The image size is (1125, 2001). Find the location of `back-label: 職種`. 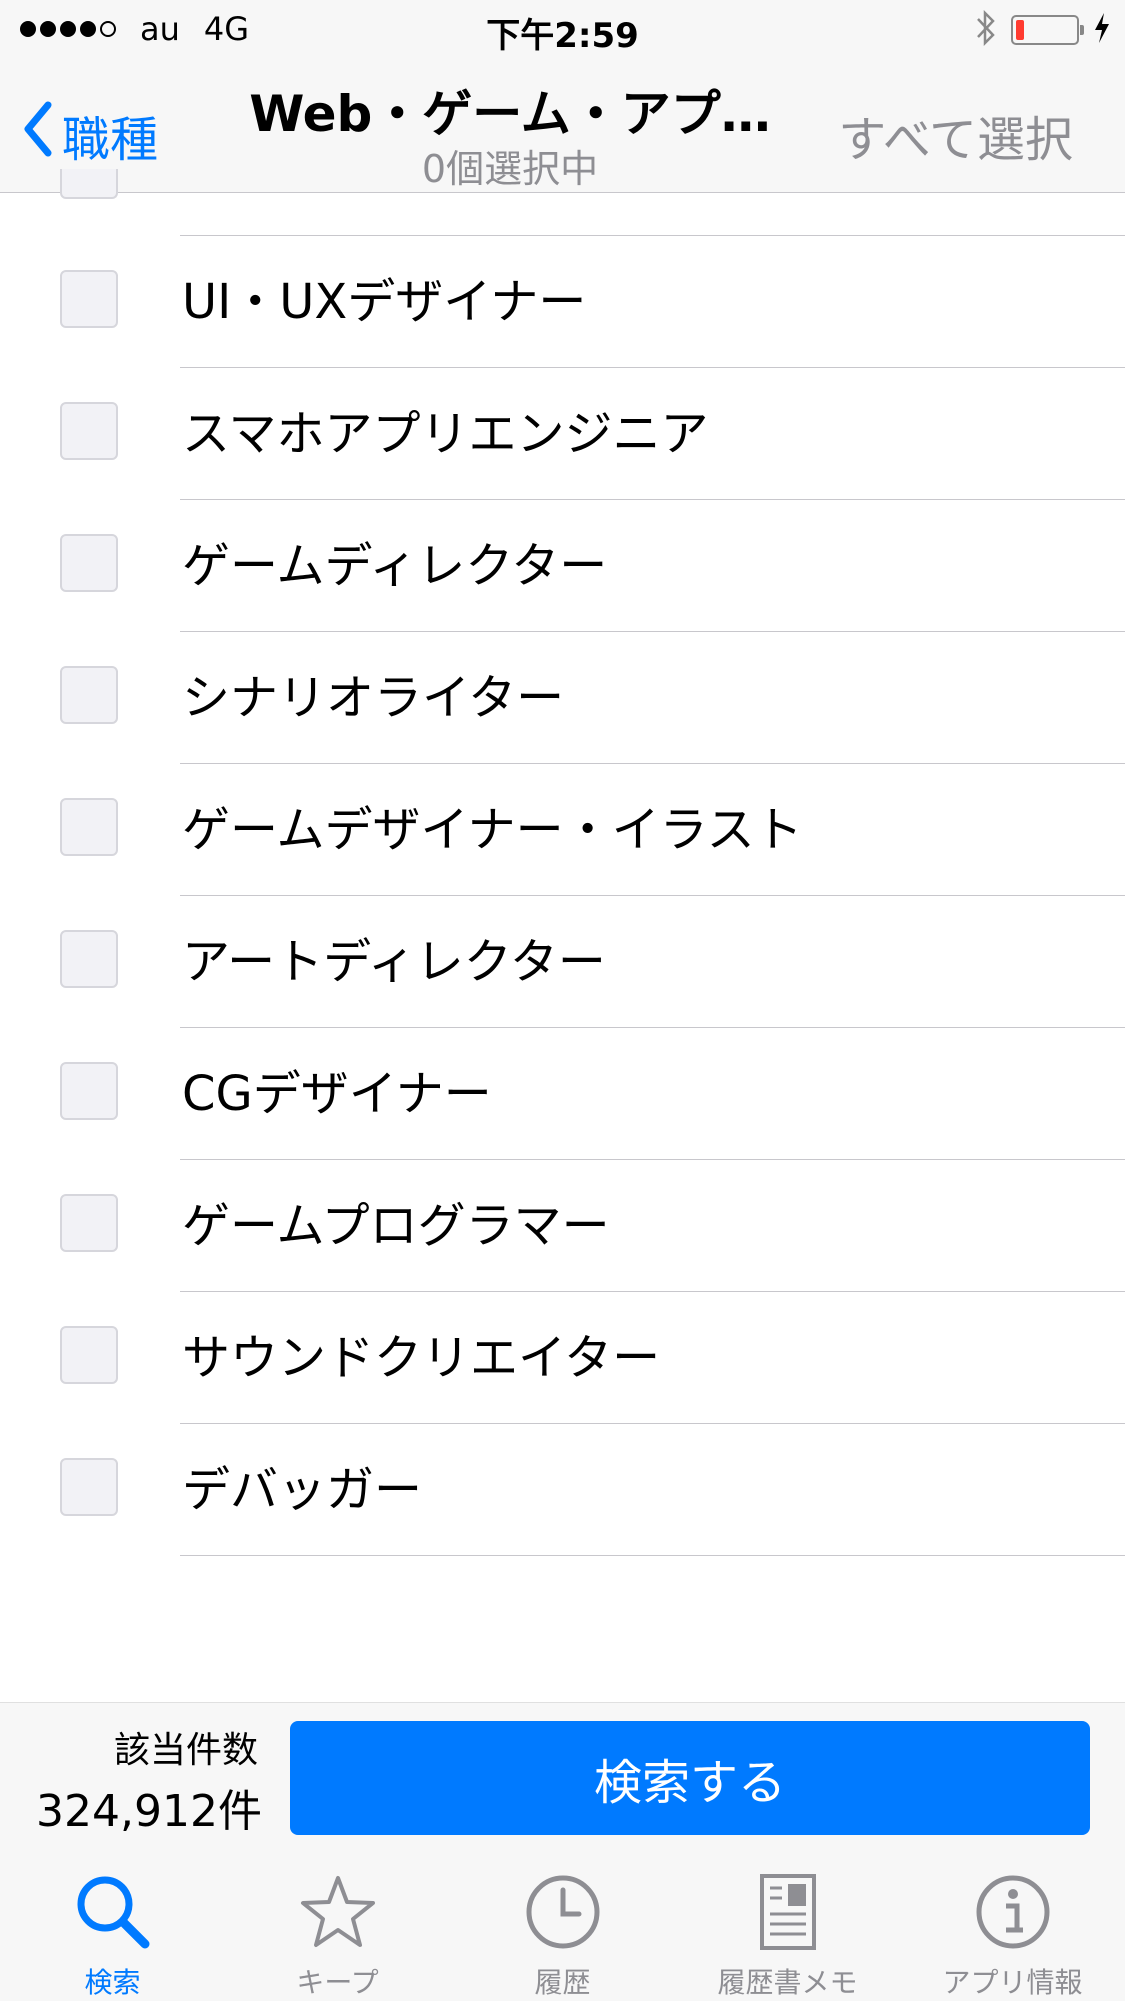

back-label: 職種 is located at coordinates (110, 140).